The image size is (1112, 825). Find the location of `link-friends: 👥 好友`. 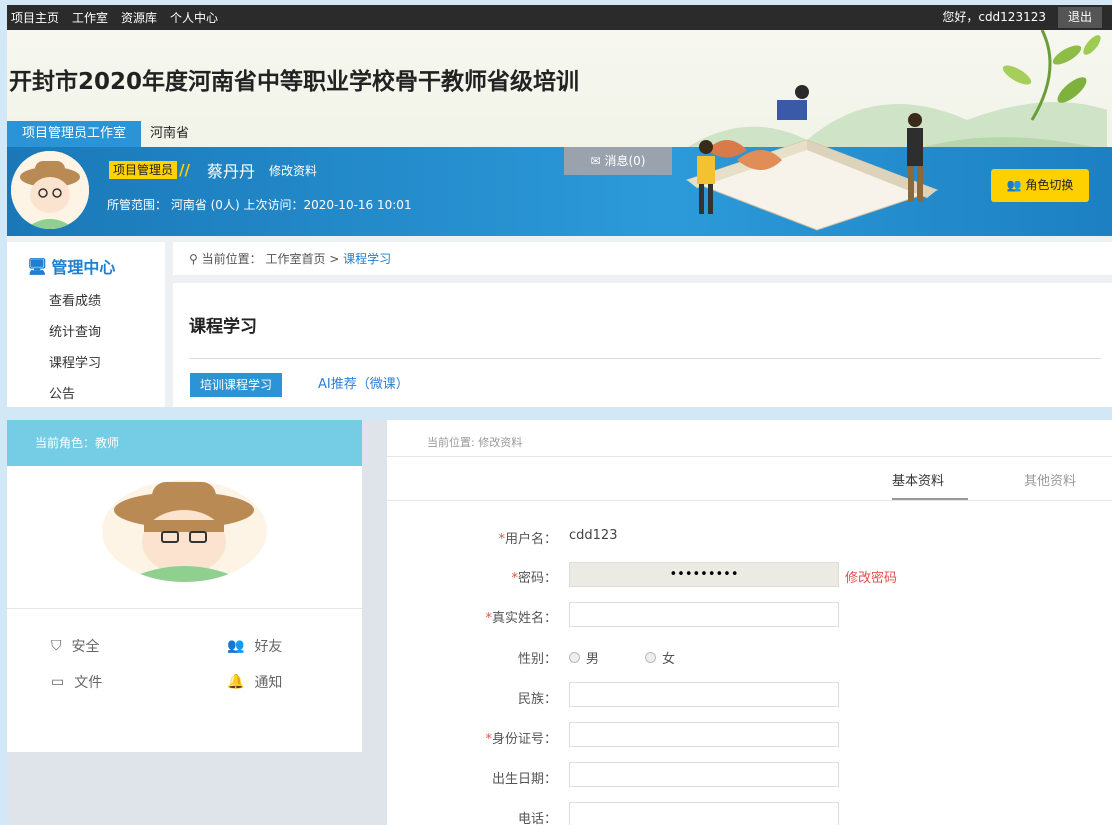

link-friends: 👥 好友 is located at coordinates (254, 646).